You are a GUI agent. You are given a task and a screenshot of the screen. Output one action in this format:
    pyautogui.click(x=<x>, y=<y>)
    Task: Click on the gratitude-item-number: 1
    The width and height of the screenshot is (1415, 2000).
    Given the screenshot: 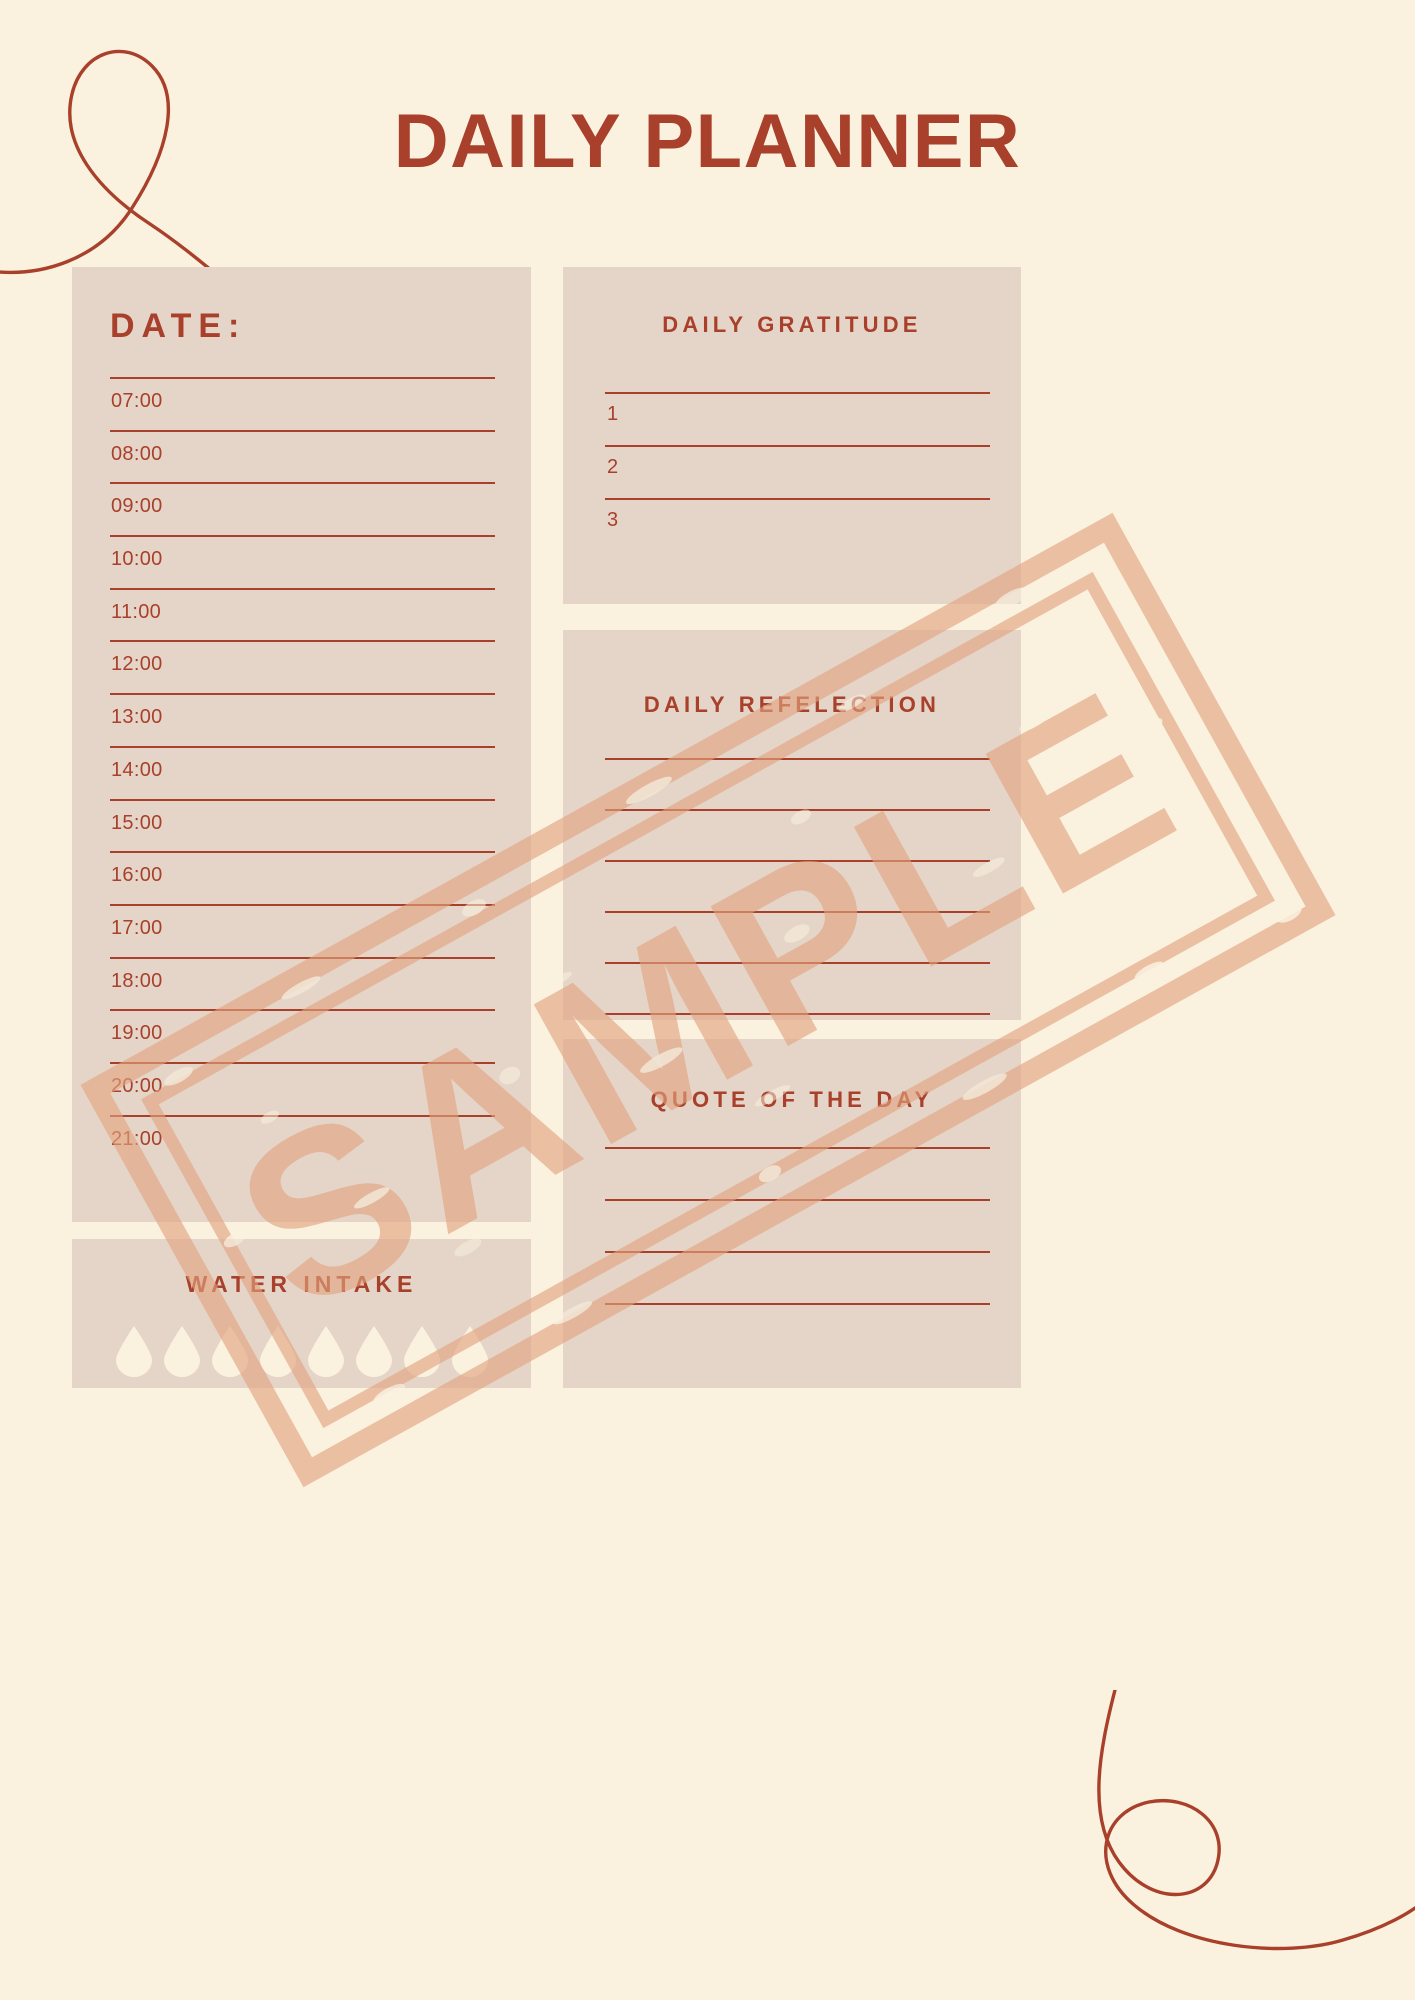 What is the action you would take?
    pyautogui.click(x=613, y=414)
    